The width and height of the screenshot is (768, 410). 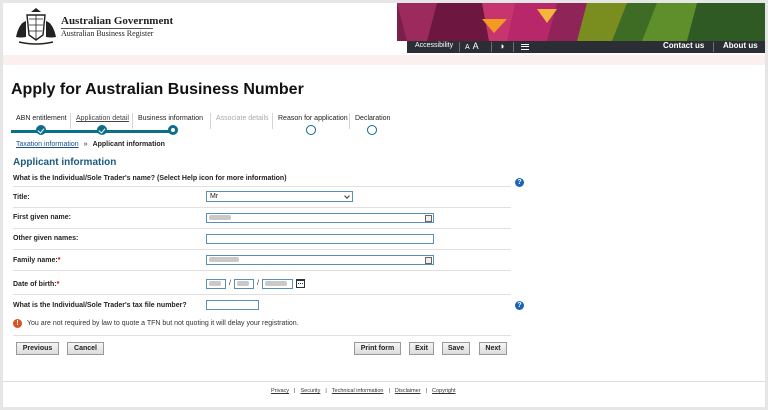 I want to click on about-us-link: About us, so click(x=740, y=45).